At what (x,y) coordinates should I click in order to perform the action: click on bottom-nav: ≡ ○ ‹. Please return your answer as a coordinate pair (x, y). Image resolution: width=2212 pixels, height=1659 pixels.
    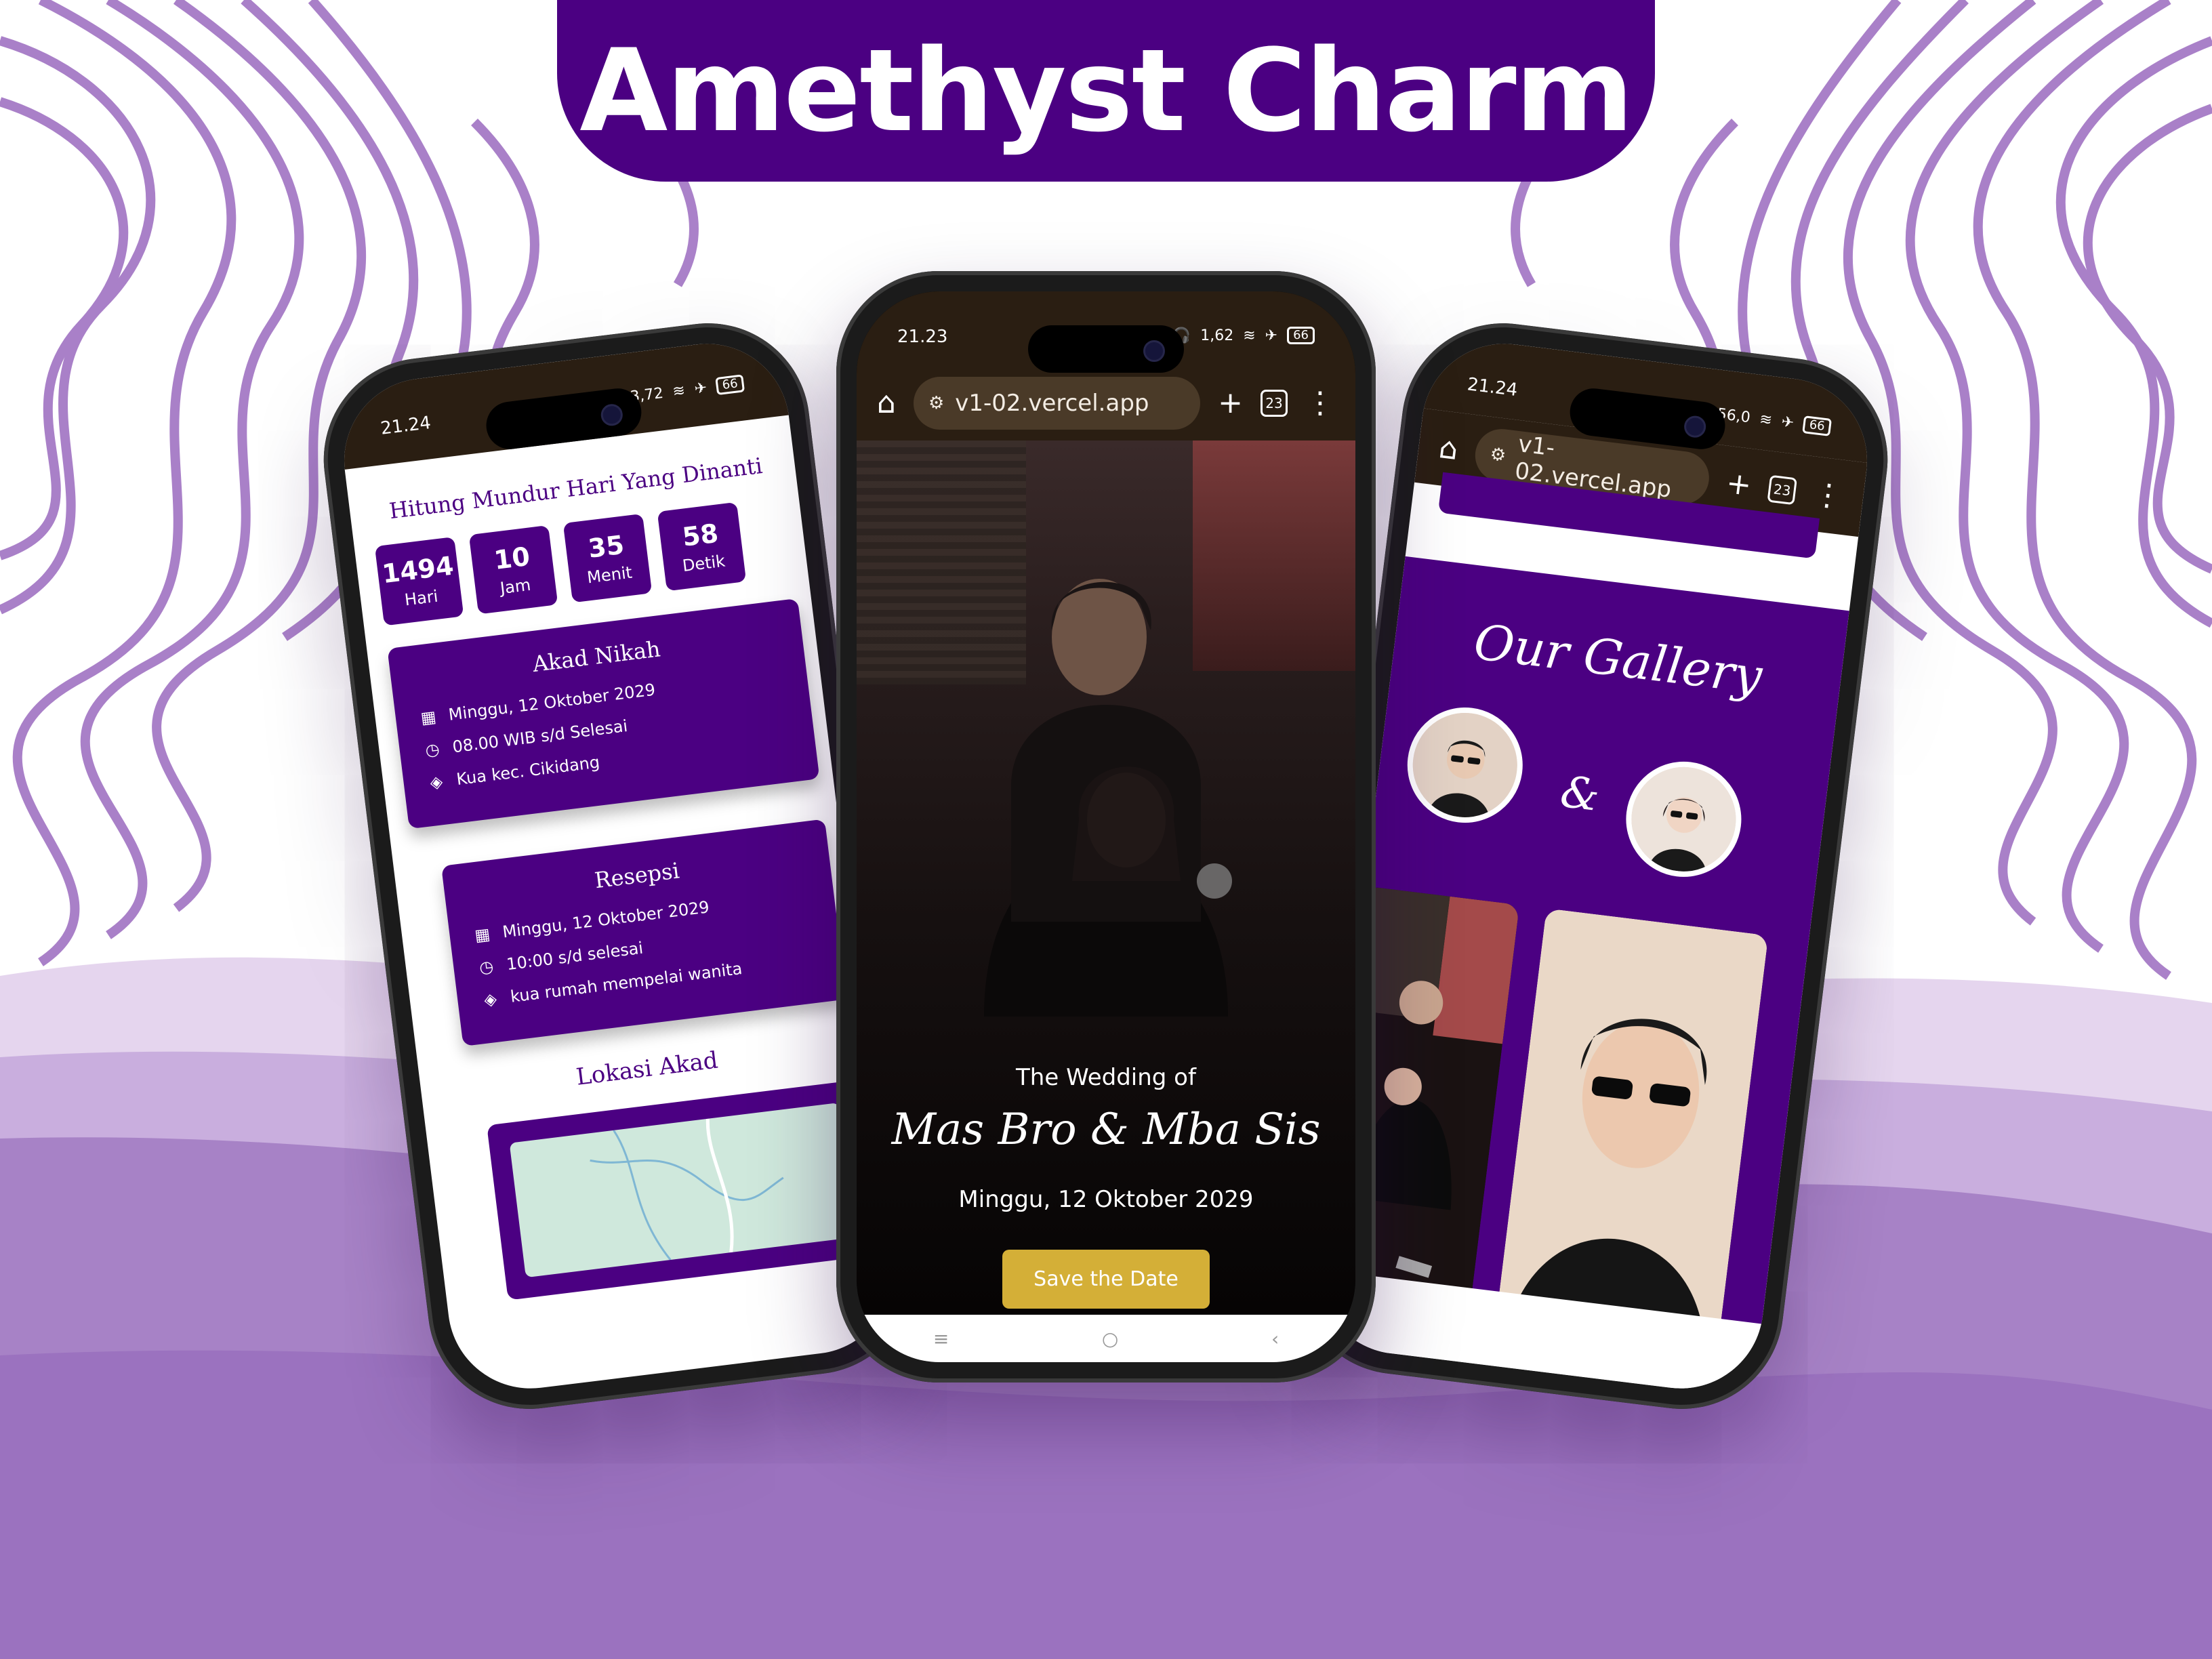
    Looking at the image, I should click on (1106, 1339).